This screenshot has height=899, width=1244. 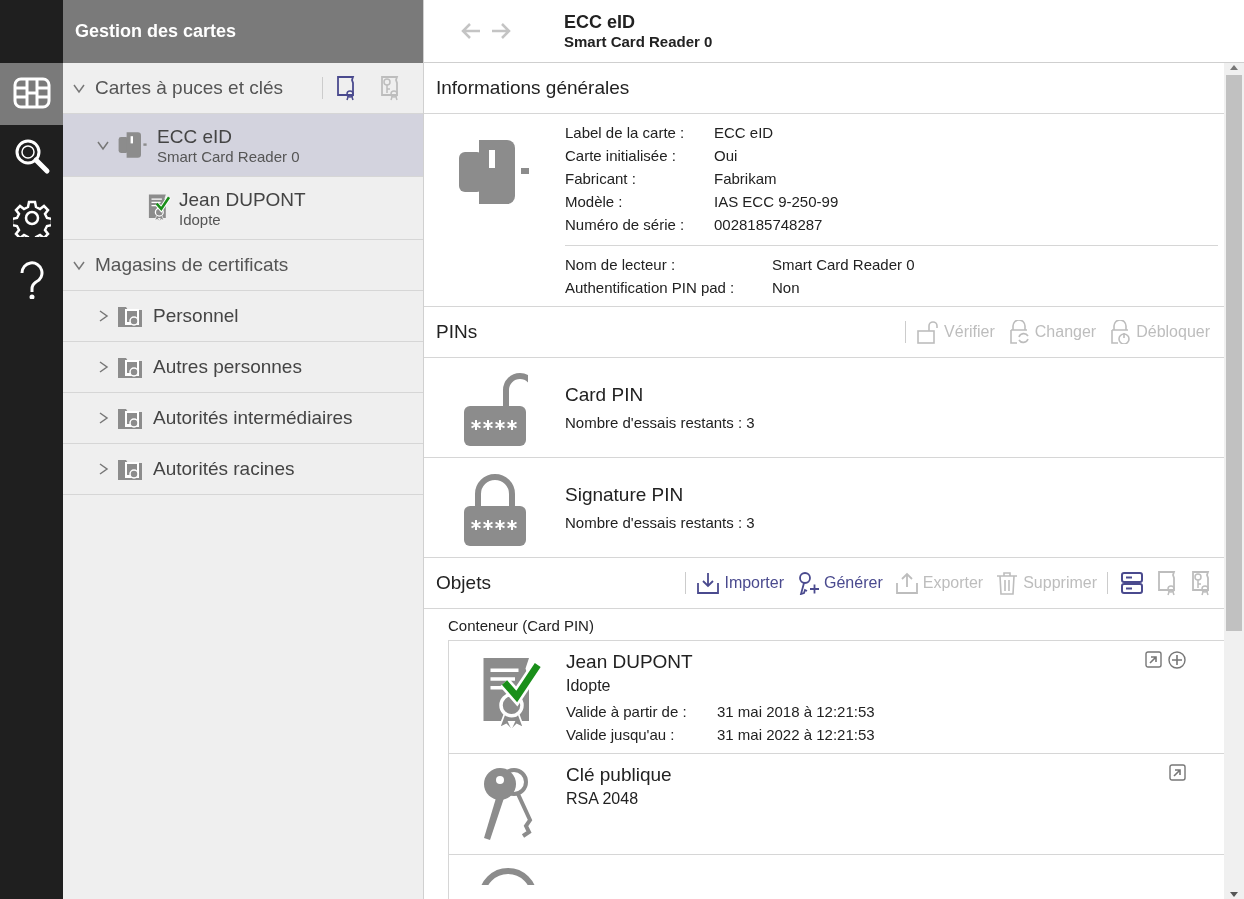 I want to click on plus-circle-icon, so click(x=1177, y=660).